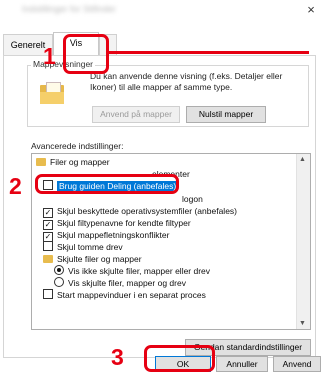  I want to click on chevron-up-icon: ▲, so click(302, 159).